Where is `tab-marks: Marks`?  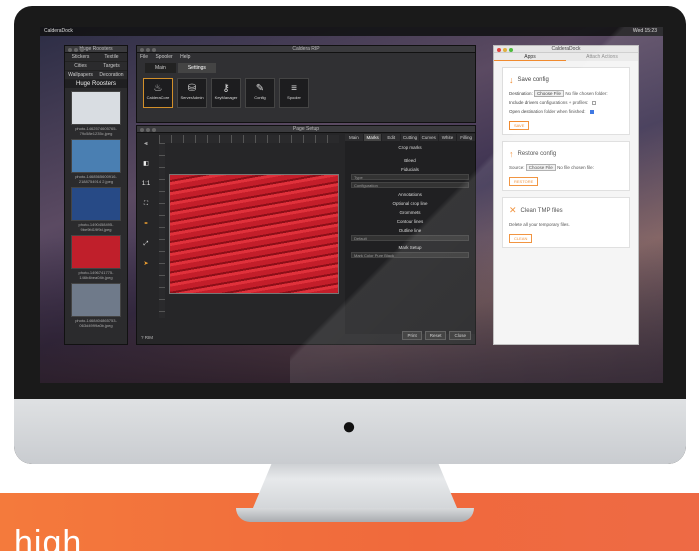
tab-marks: Marks is located at coordinates (372, 137).